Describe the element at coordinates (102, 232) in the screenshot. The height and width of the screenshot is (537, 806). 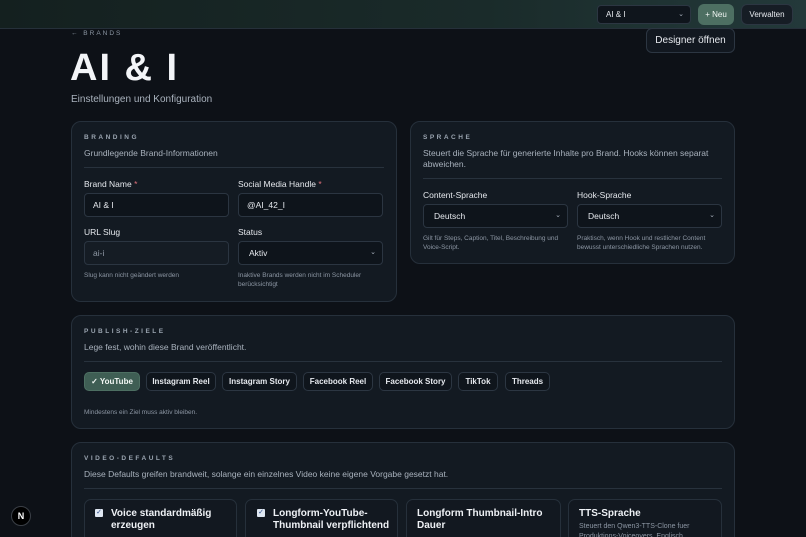
I see `slug-label: URL Slug` at that location.